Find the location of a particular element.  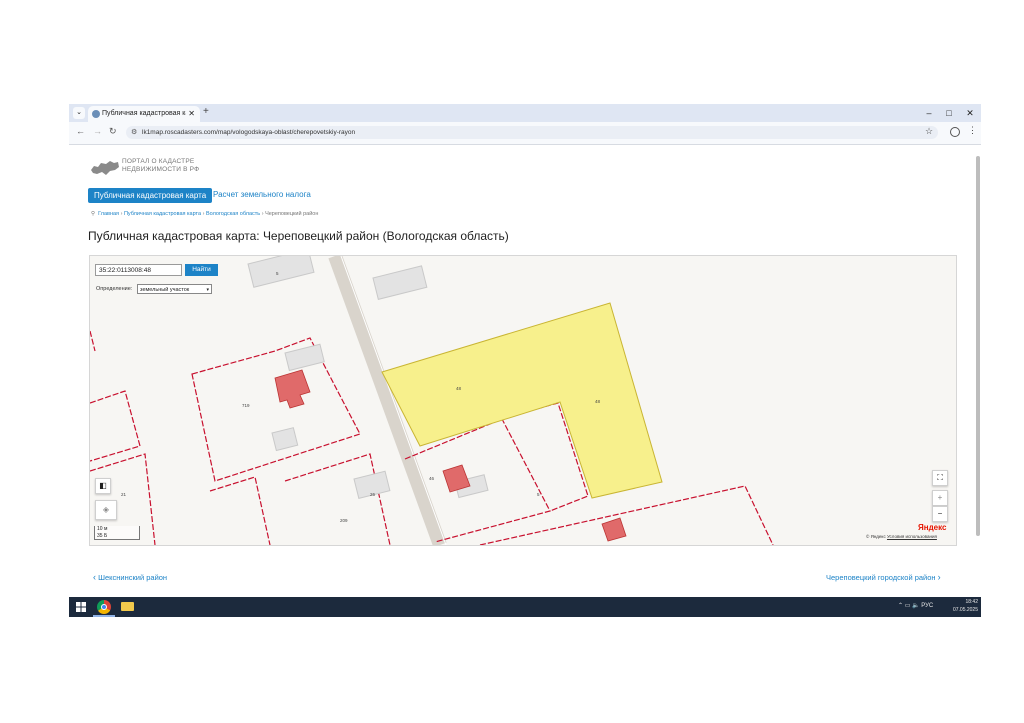

volume-icon: 🔈 is located at coordinates (915, 606).